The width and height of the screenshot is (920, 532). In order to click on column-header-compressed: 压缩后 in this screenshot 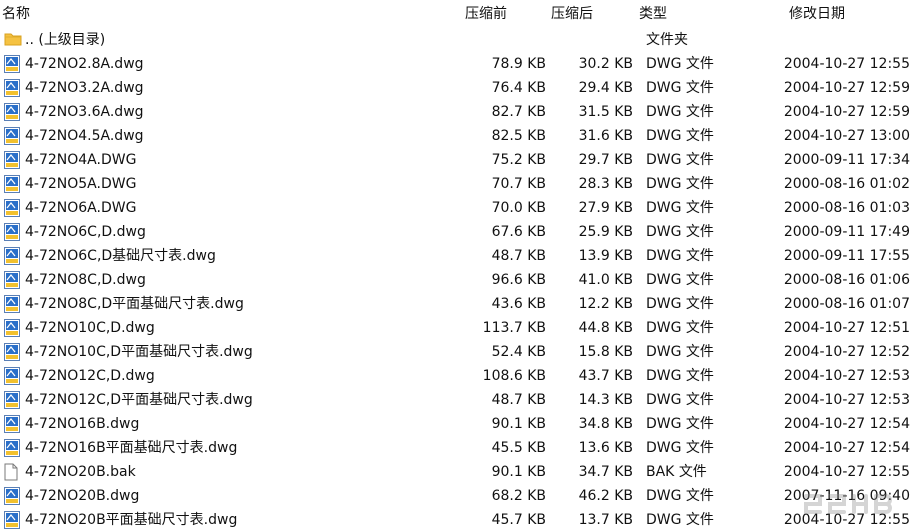, I will do `click(572, 14)`.